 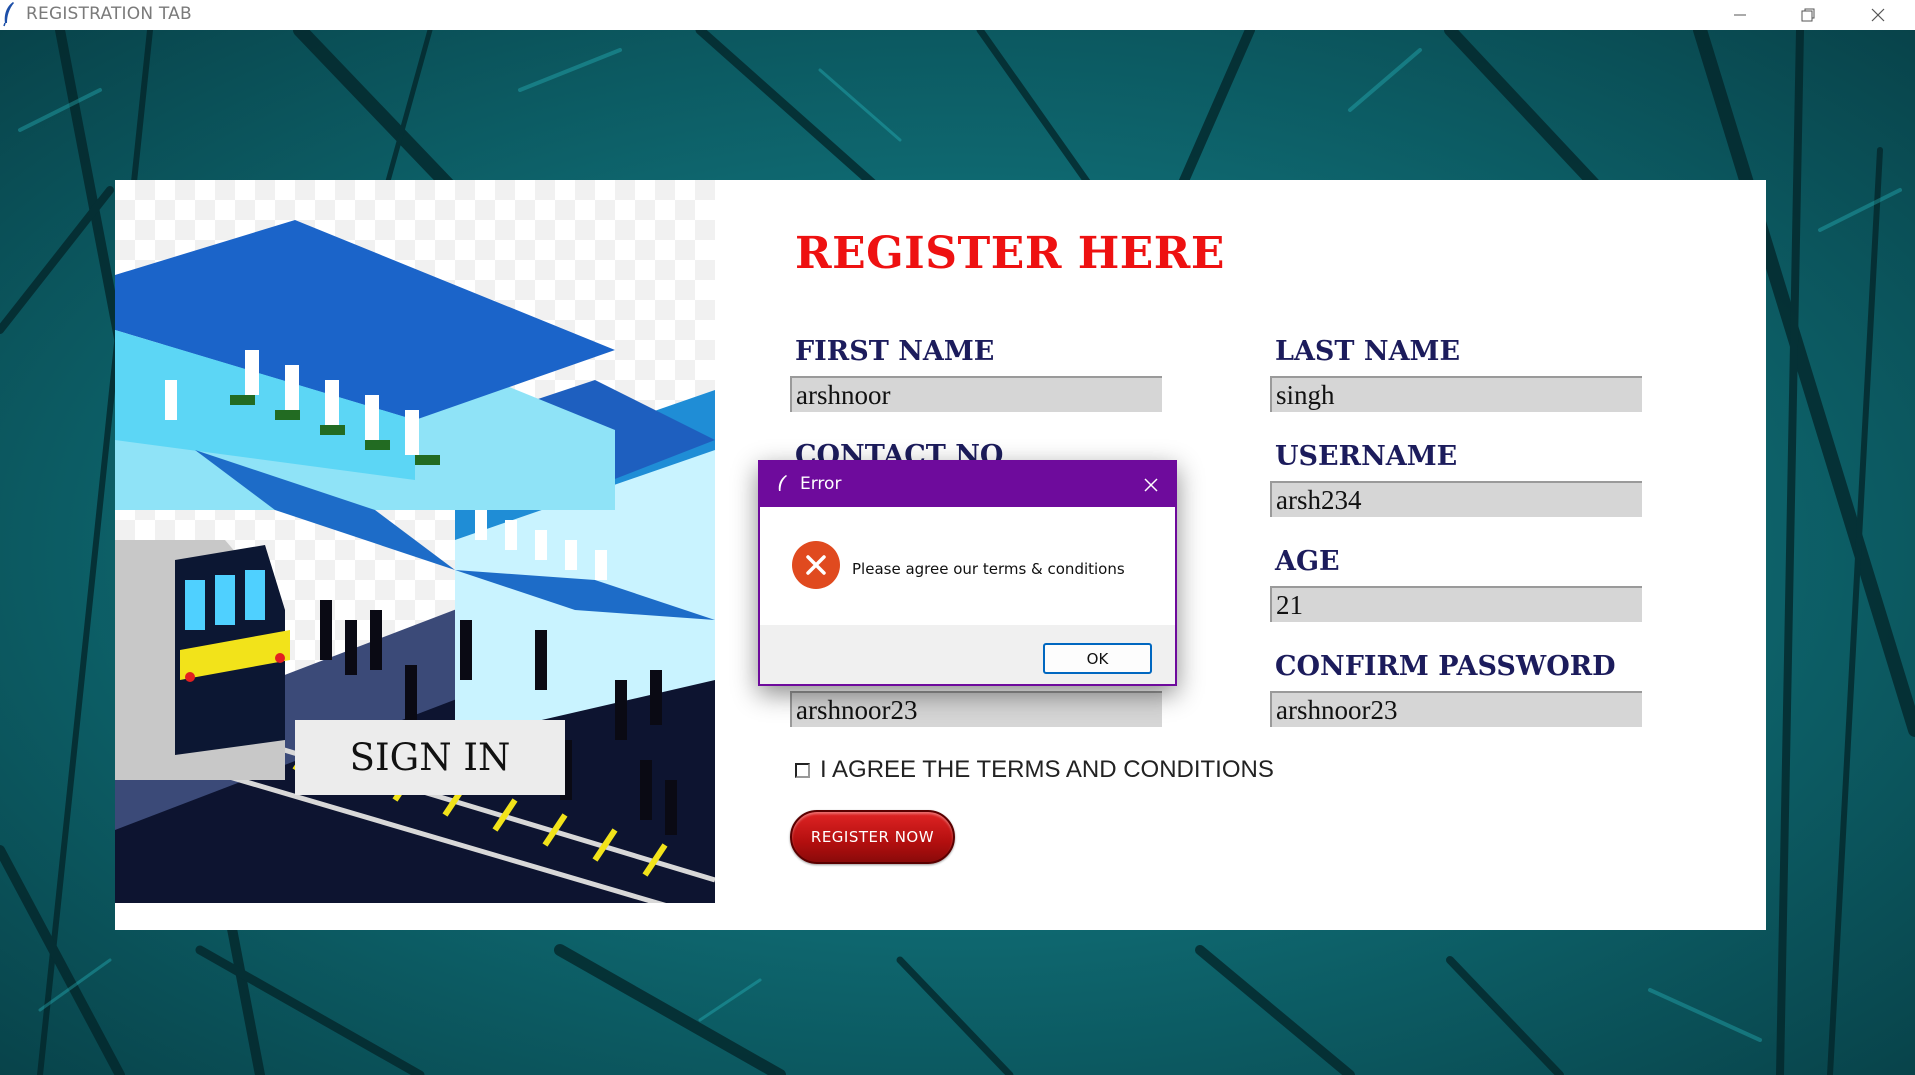 What do you see at coordinates (1010, 253) in the screenshot?
I see `page-title: REGISTER HERE` at bounding box center [1010, 253].